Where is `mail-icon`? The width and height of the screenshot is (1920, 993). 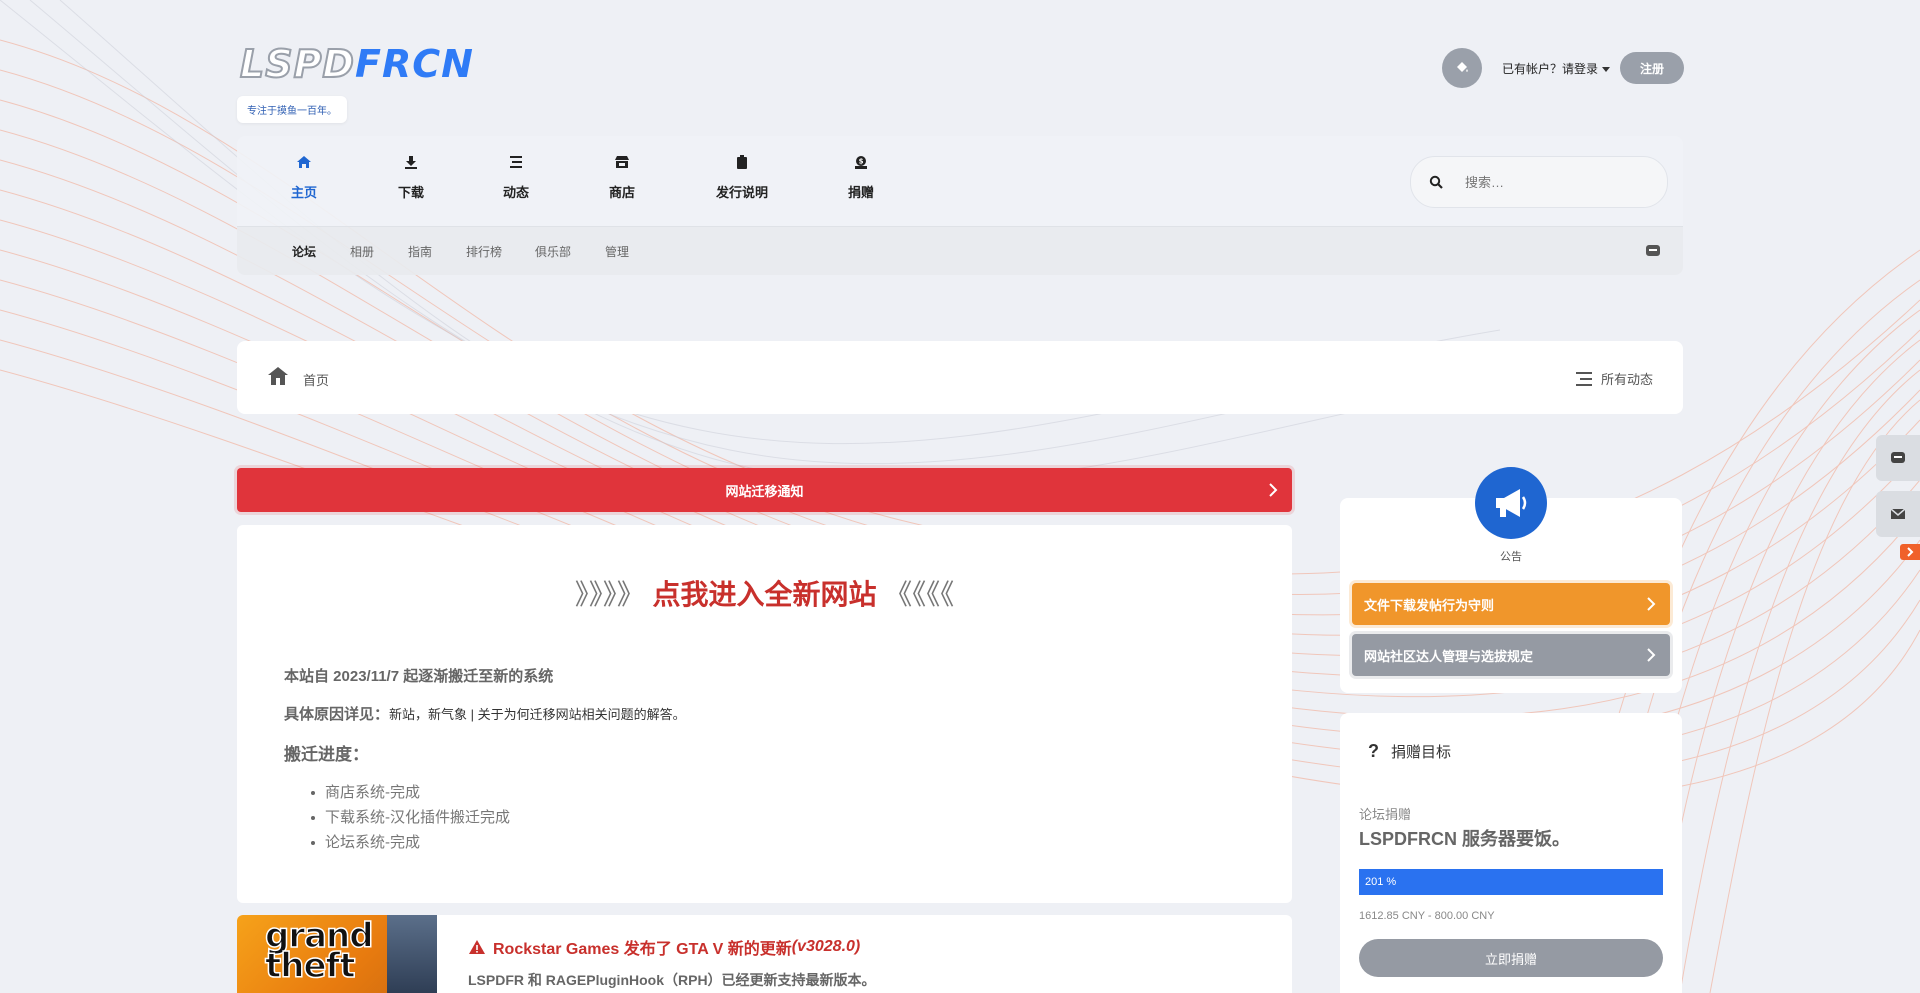 mail-icon is located at coordinates (1898, 513).